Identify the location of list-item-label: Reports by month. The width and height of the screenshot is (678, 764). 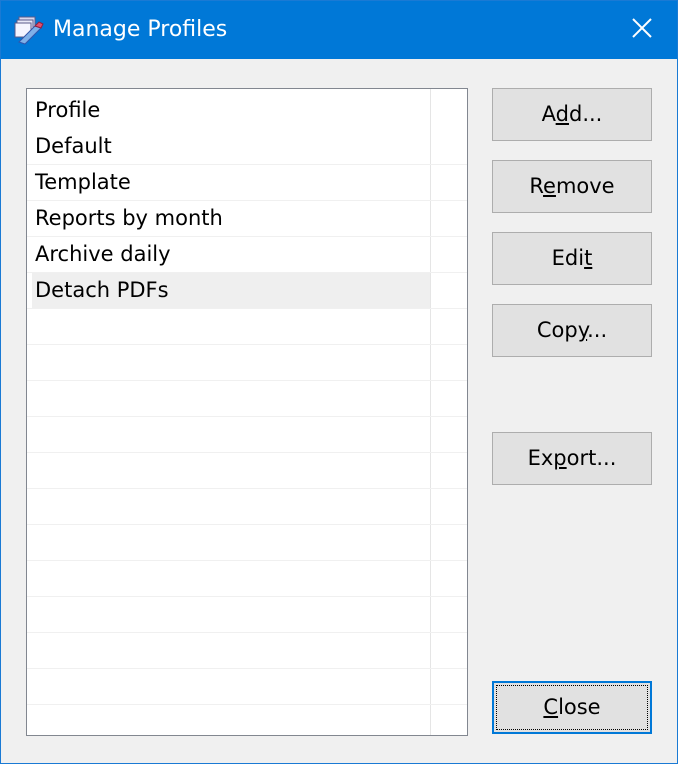
(129, 218).